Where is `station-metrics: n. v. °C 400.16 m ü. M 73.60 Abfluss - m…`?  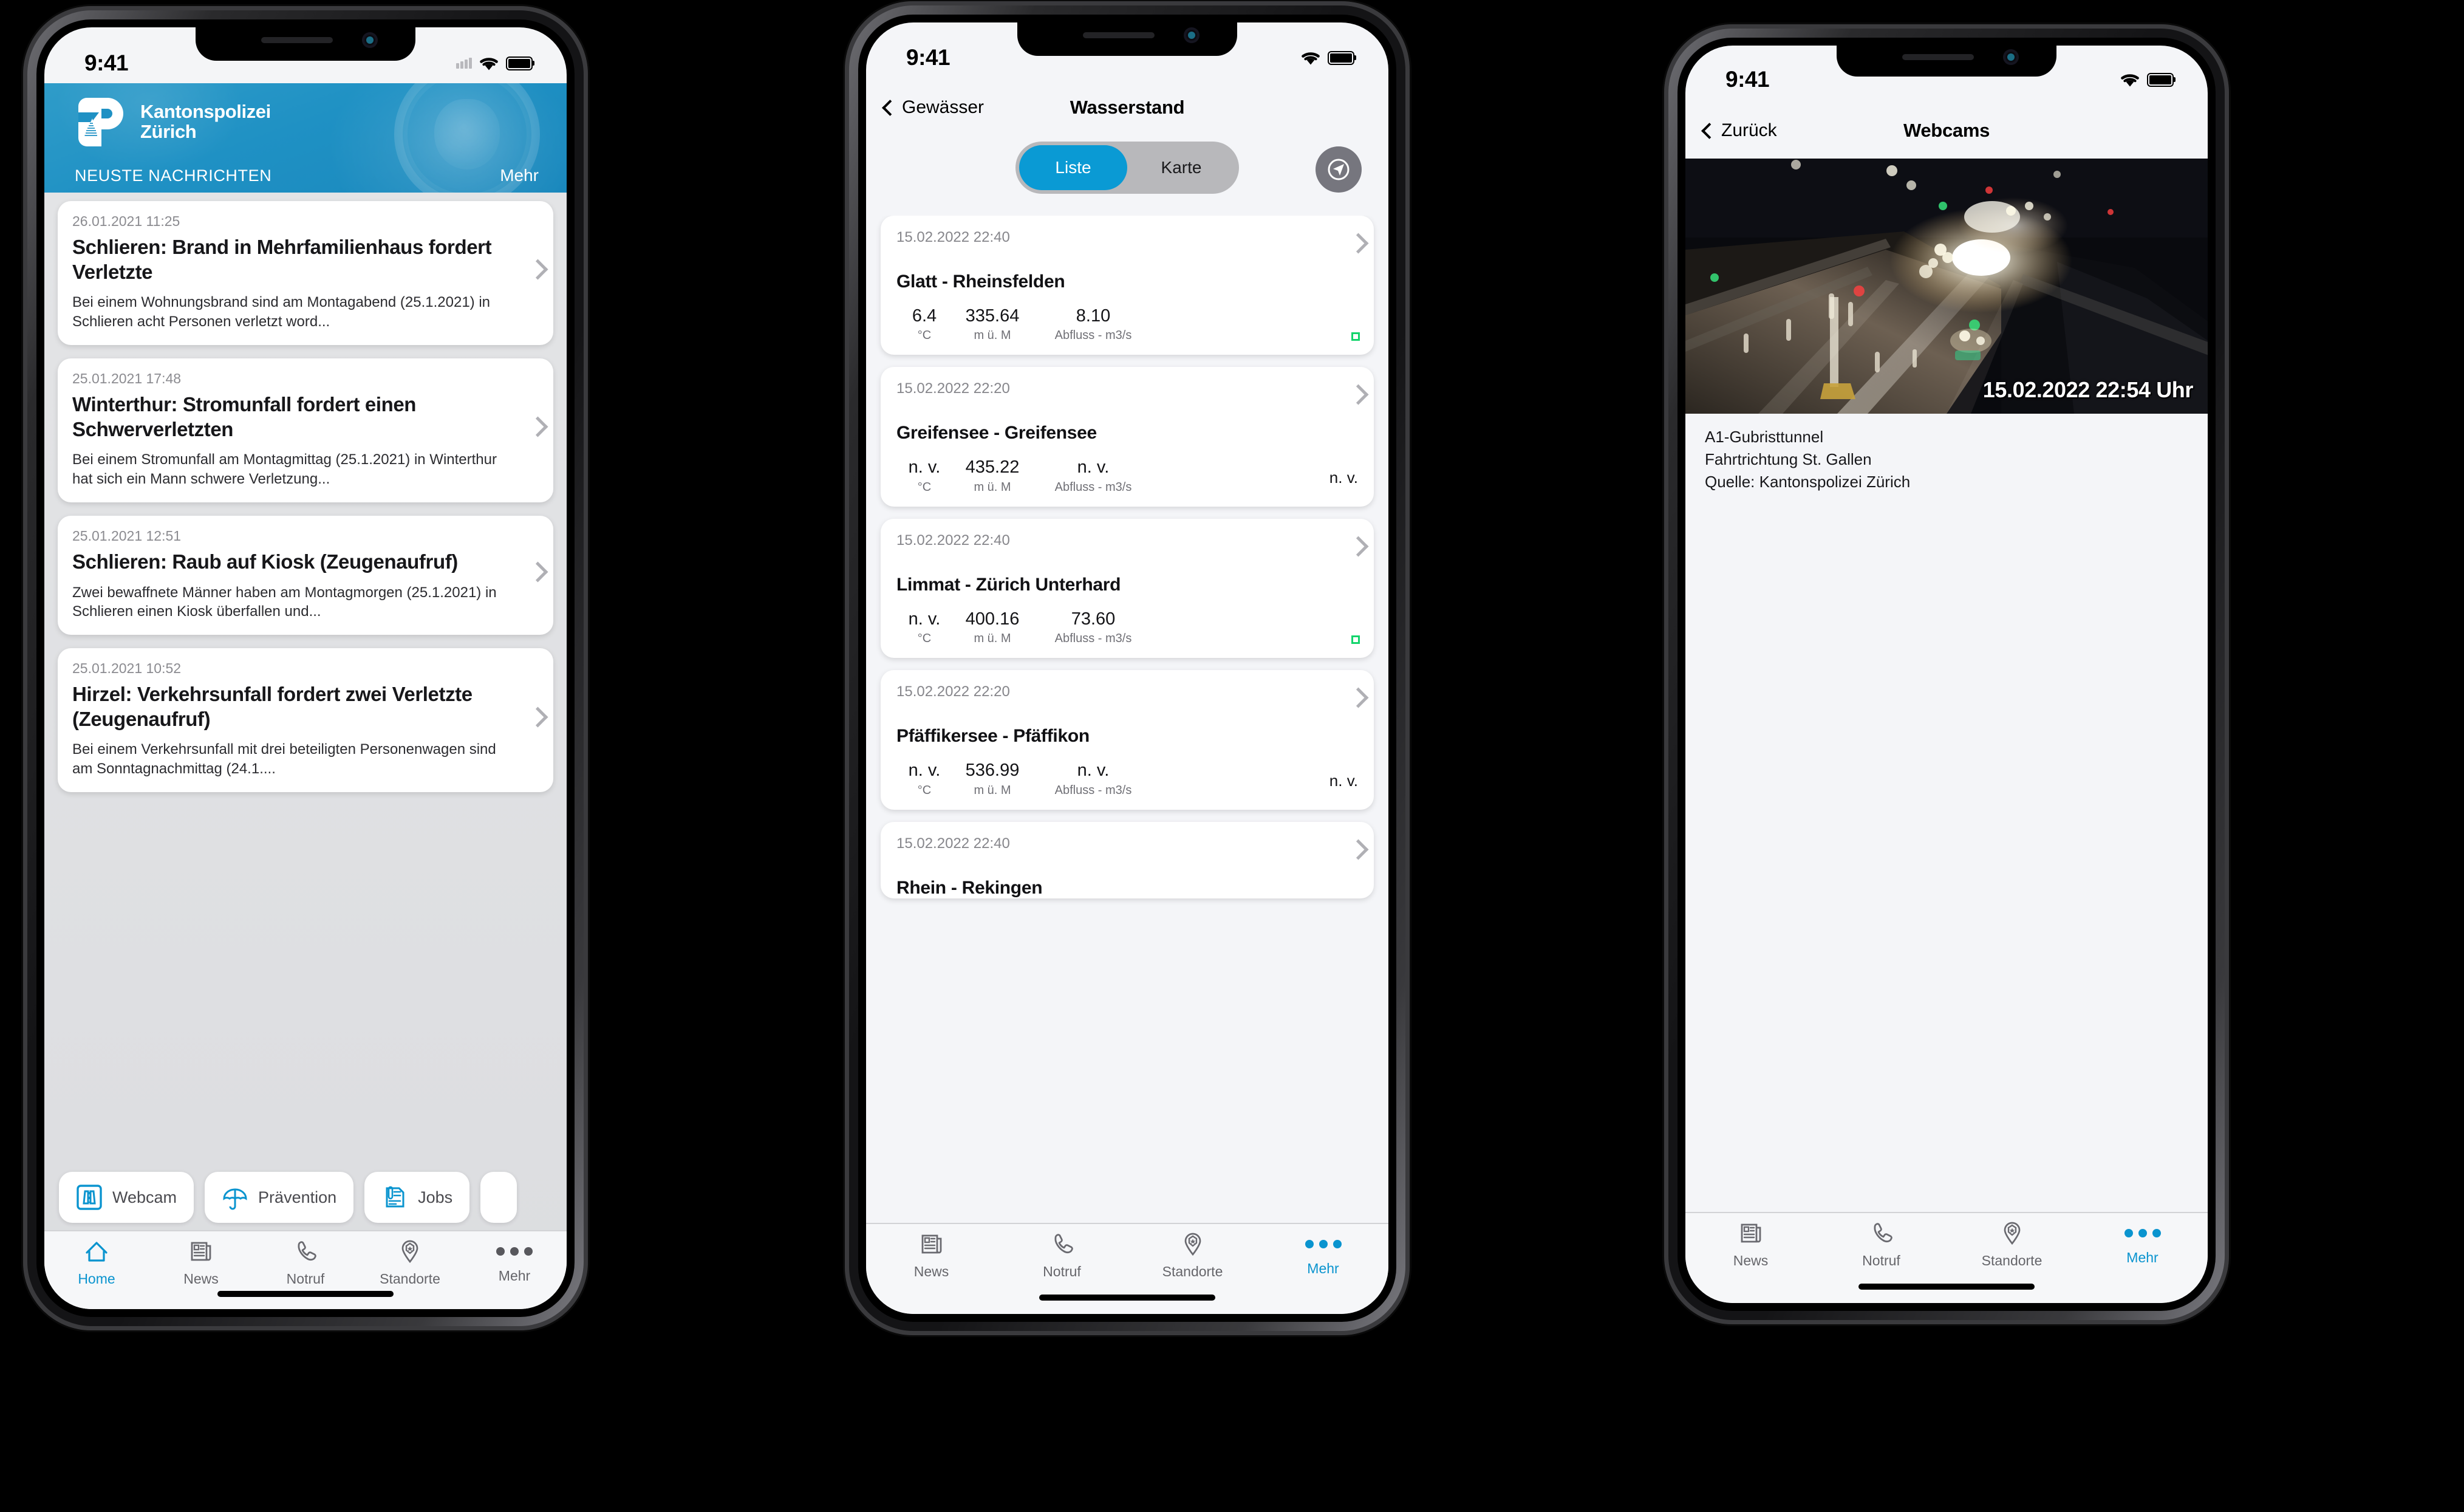 station-metrics: n. v. °C 400.16 m ü. M 73.60 Abfluss - m… is located at coordinates (1127, 627).